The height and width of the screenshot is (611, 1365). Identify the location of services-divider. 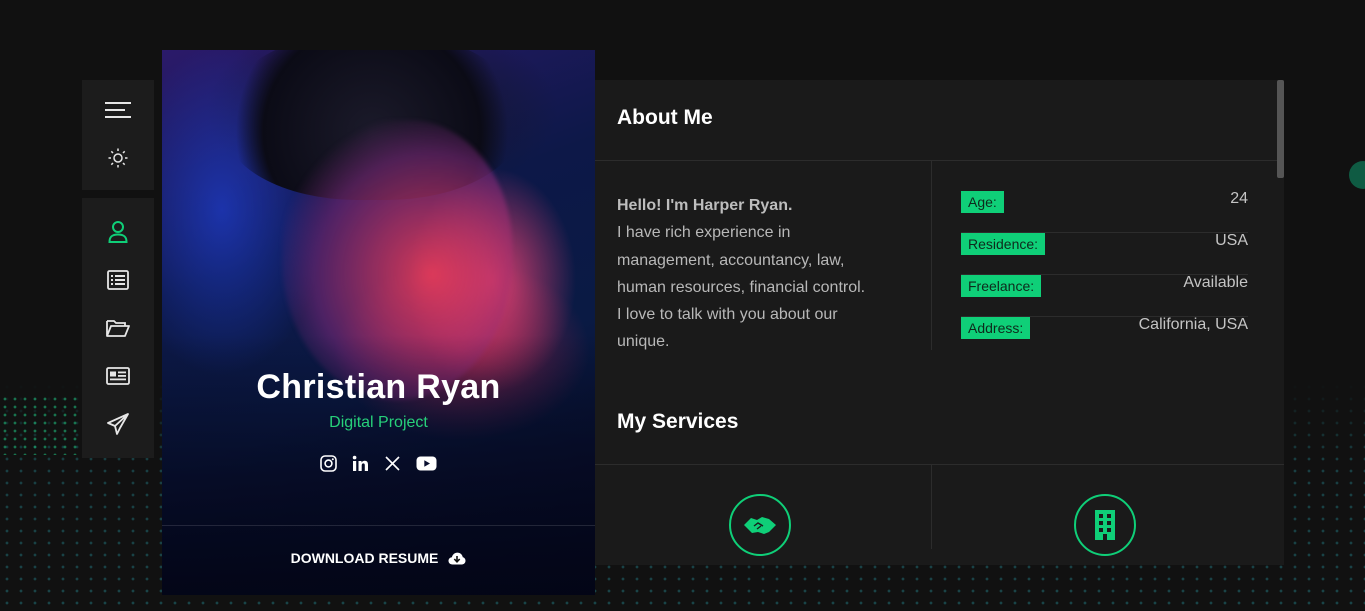
(939, 464).